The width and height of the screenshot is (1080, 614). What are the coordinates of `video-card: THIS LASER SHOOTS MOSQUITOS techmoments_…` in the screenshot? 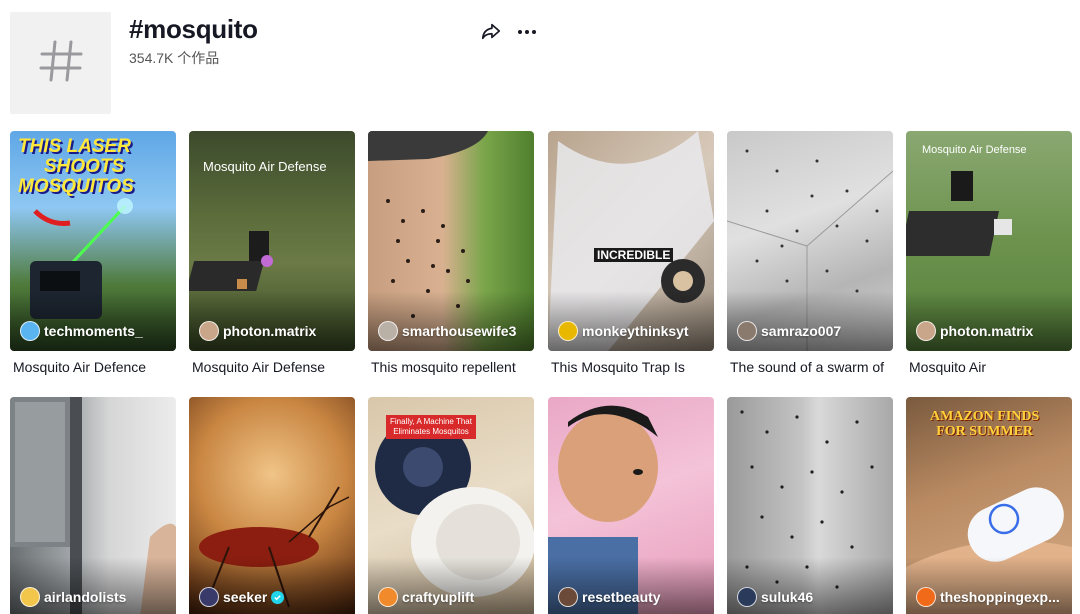 It's located at (93, 254).